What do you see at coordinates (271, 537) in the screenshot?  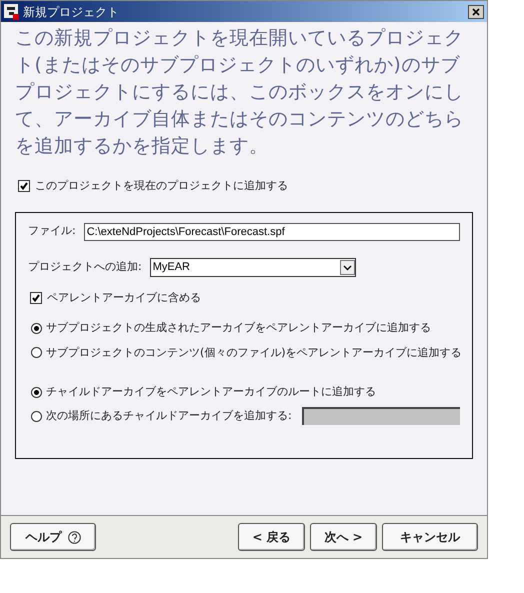 I see `back-button: < 戻る` at bounding box center [271, 537].